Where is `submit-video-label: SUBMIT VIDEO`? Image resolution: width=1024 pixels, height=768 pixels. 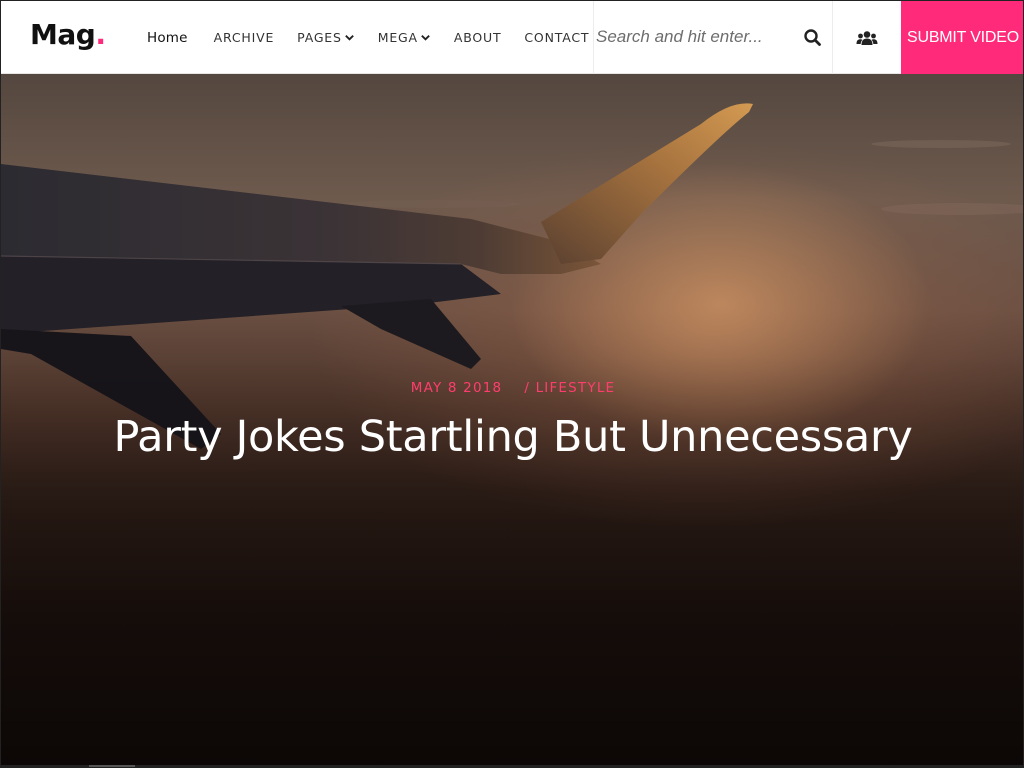 submit-video-label: SUBMIT VIDEO is located at coordinates (963, 38).